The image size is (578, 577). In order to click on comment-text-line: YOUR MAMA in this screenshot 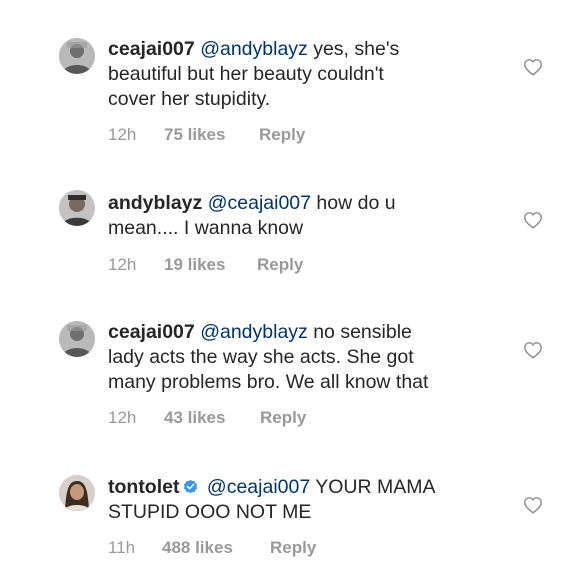, I will do `click(373, 487)`.